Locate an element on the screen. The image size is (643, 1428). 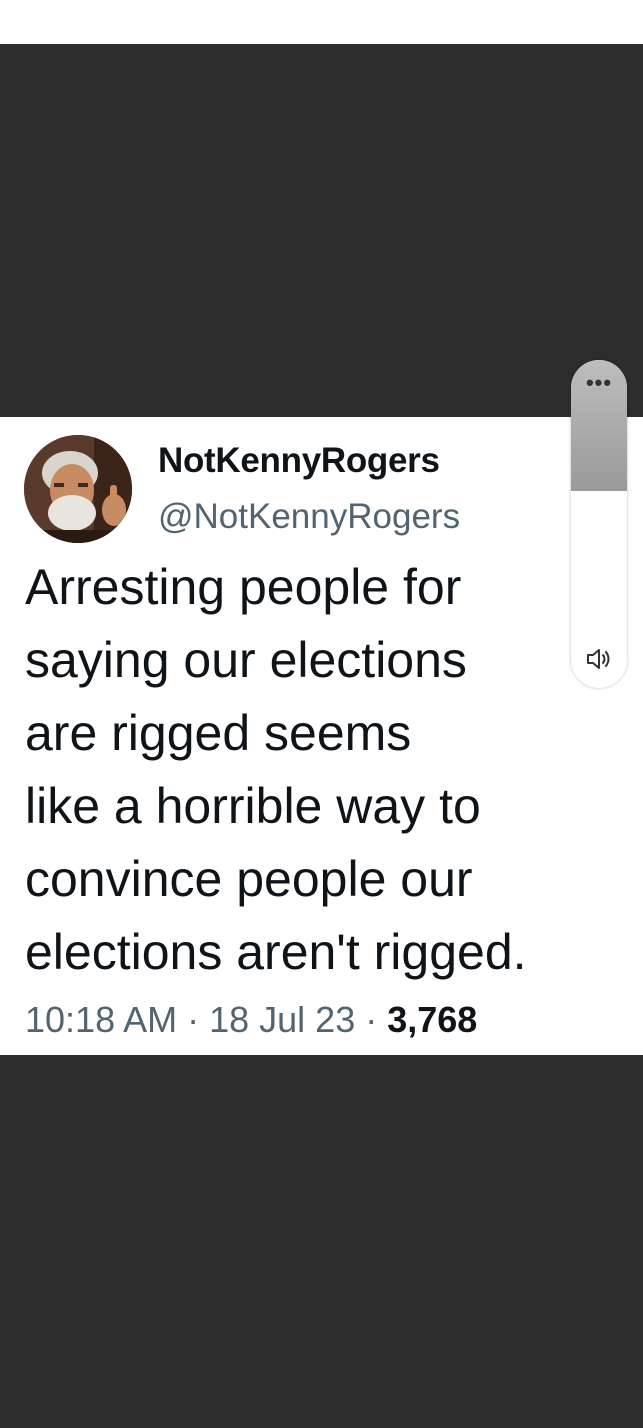
more-options-icon: ••• is located at coordinates (599, 383).